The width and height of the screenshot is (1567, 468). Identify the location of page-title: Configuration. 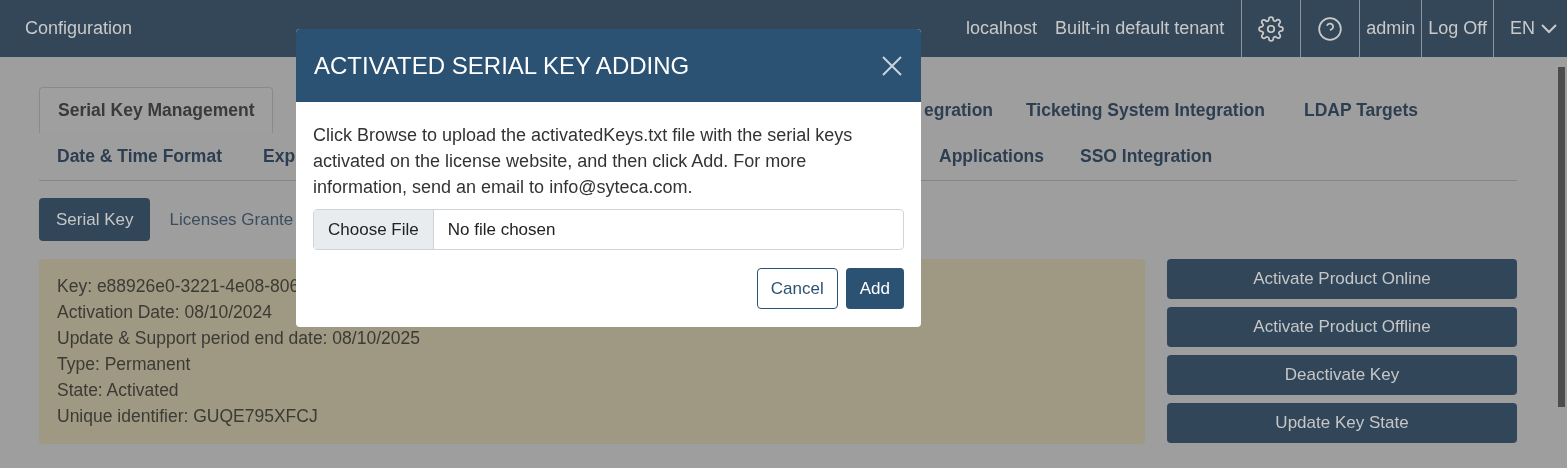
(79, 28).